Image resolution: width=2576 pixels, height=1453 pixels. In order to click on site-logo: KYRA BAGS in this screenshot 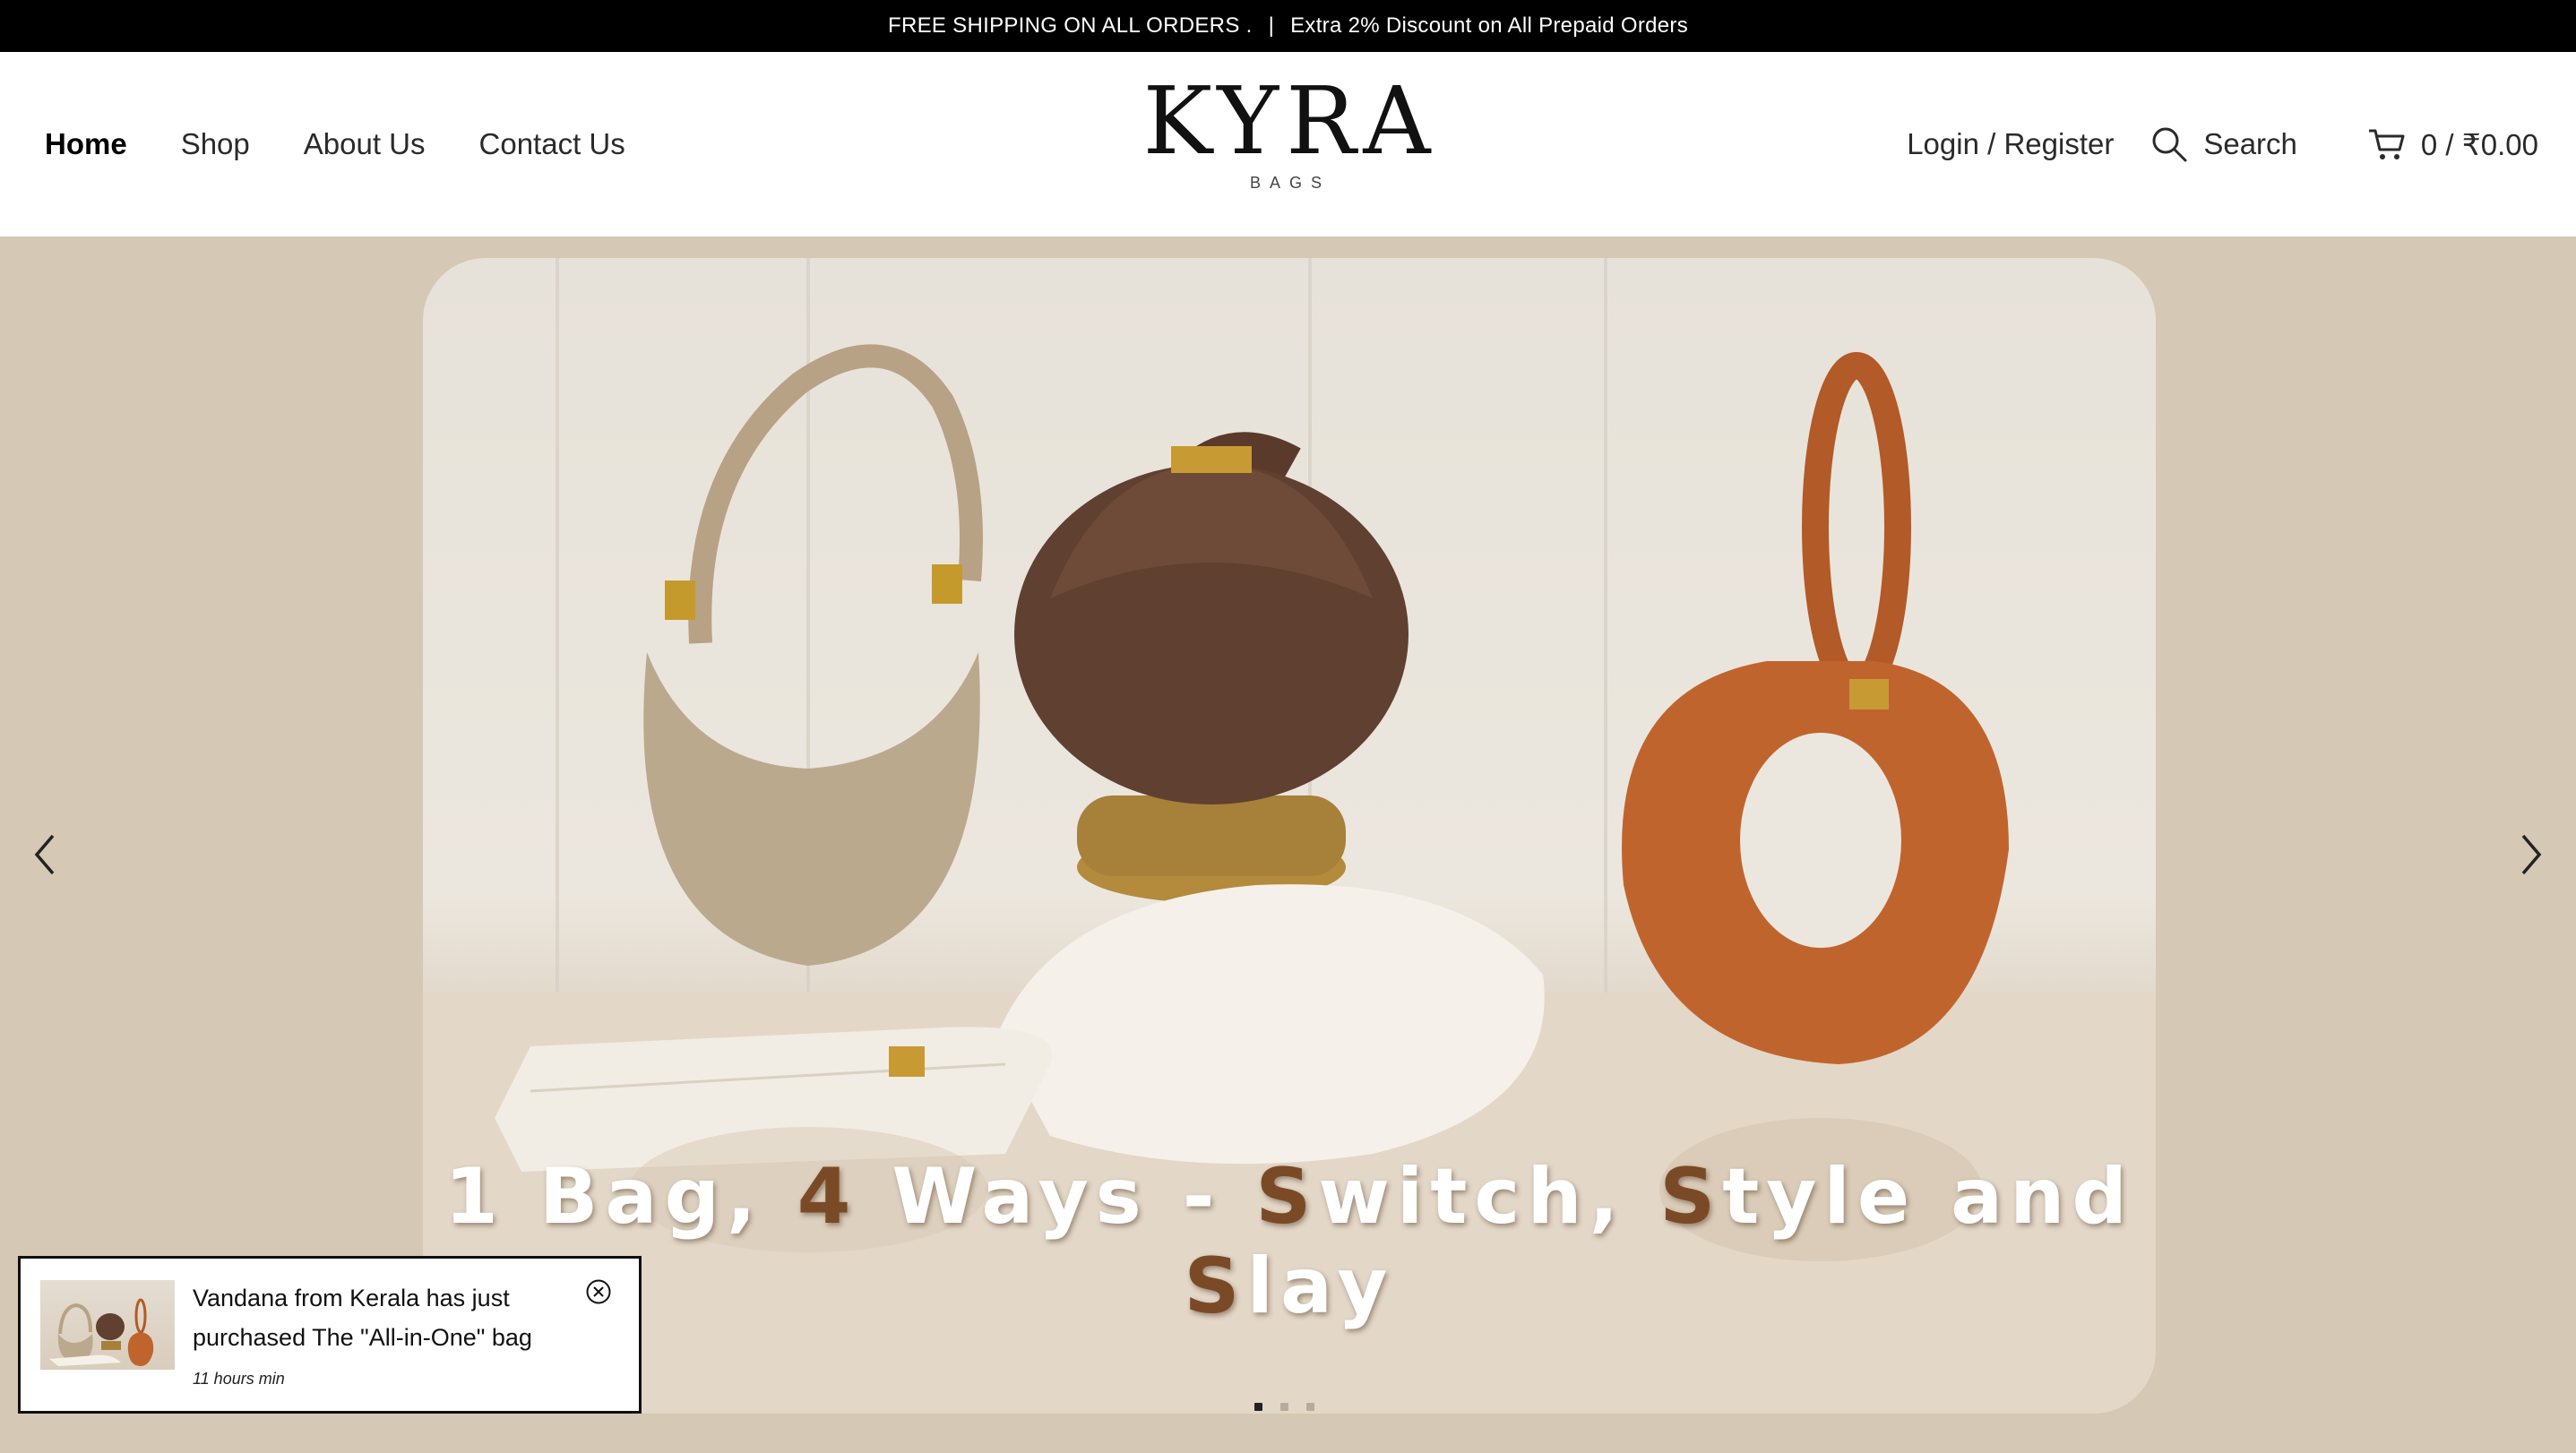, I will do `click(1290, 133)`.